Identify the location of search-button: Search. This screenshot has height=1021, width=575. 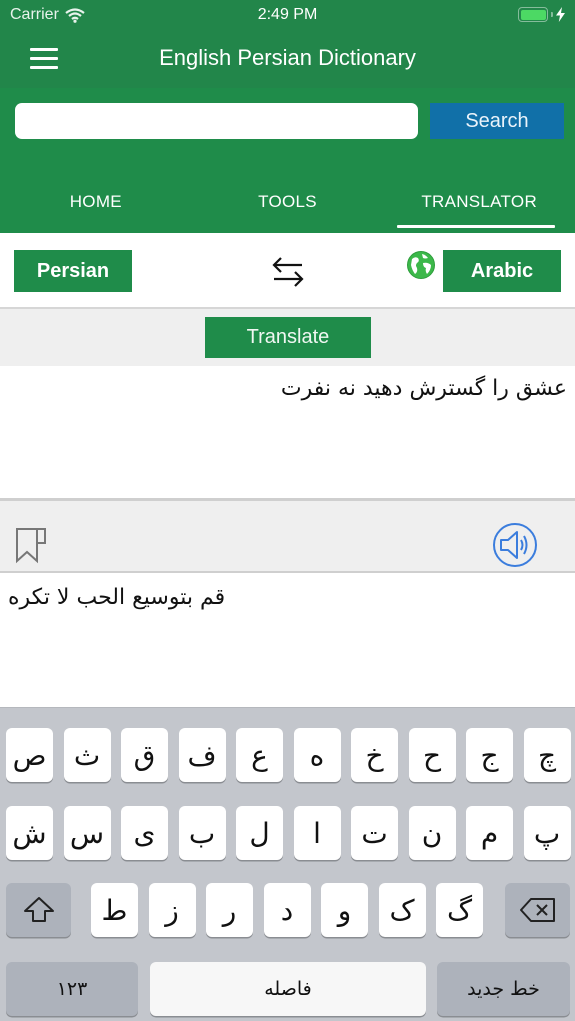
(497, 121).